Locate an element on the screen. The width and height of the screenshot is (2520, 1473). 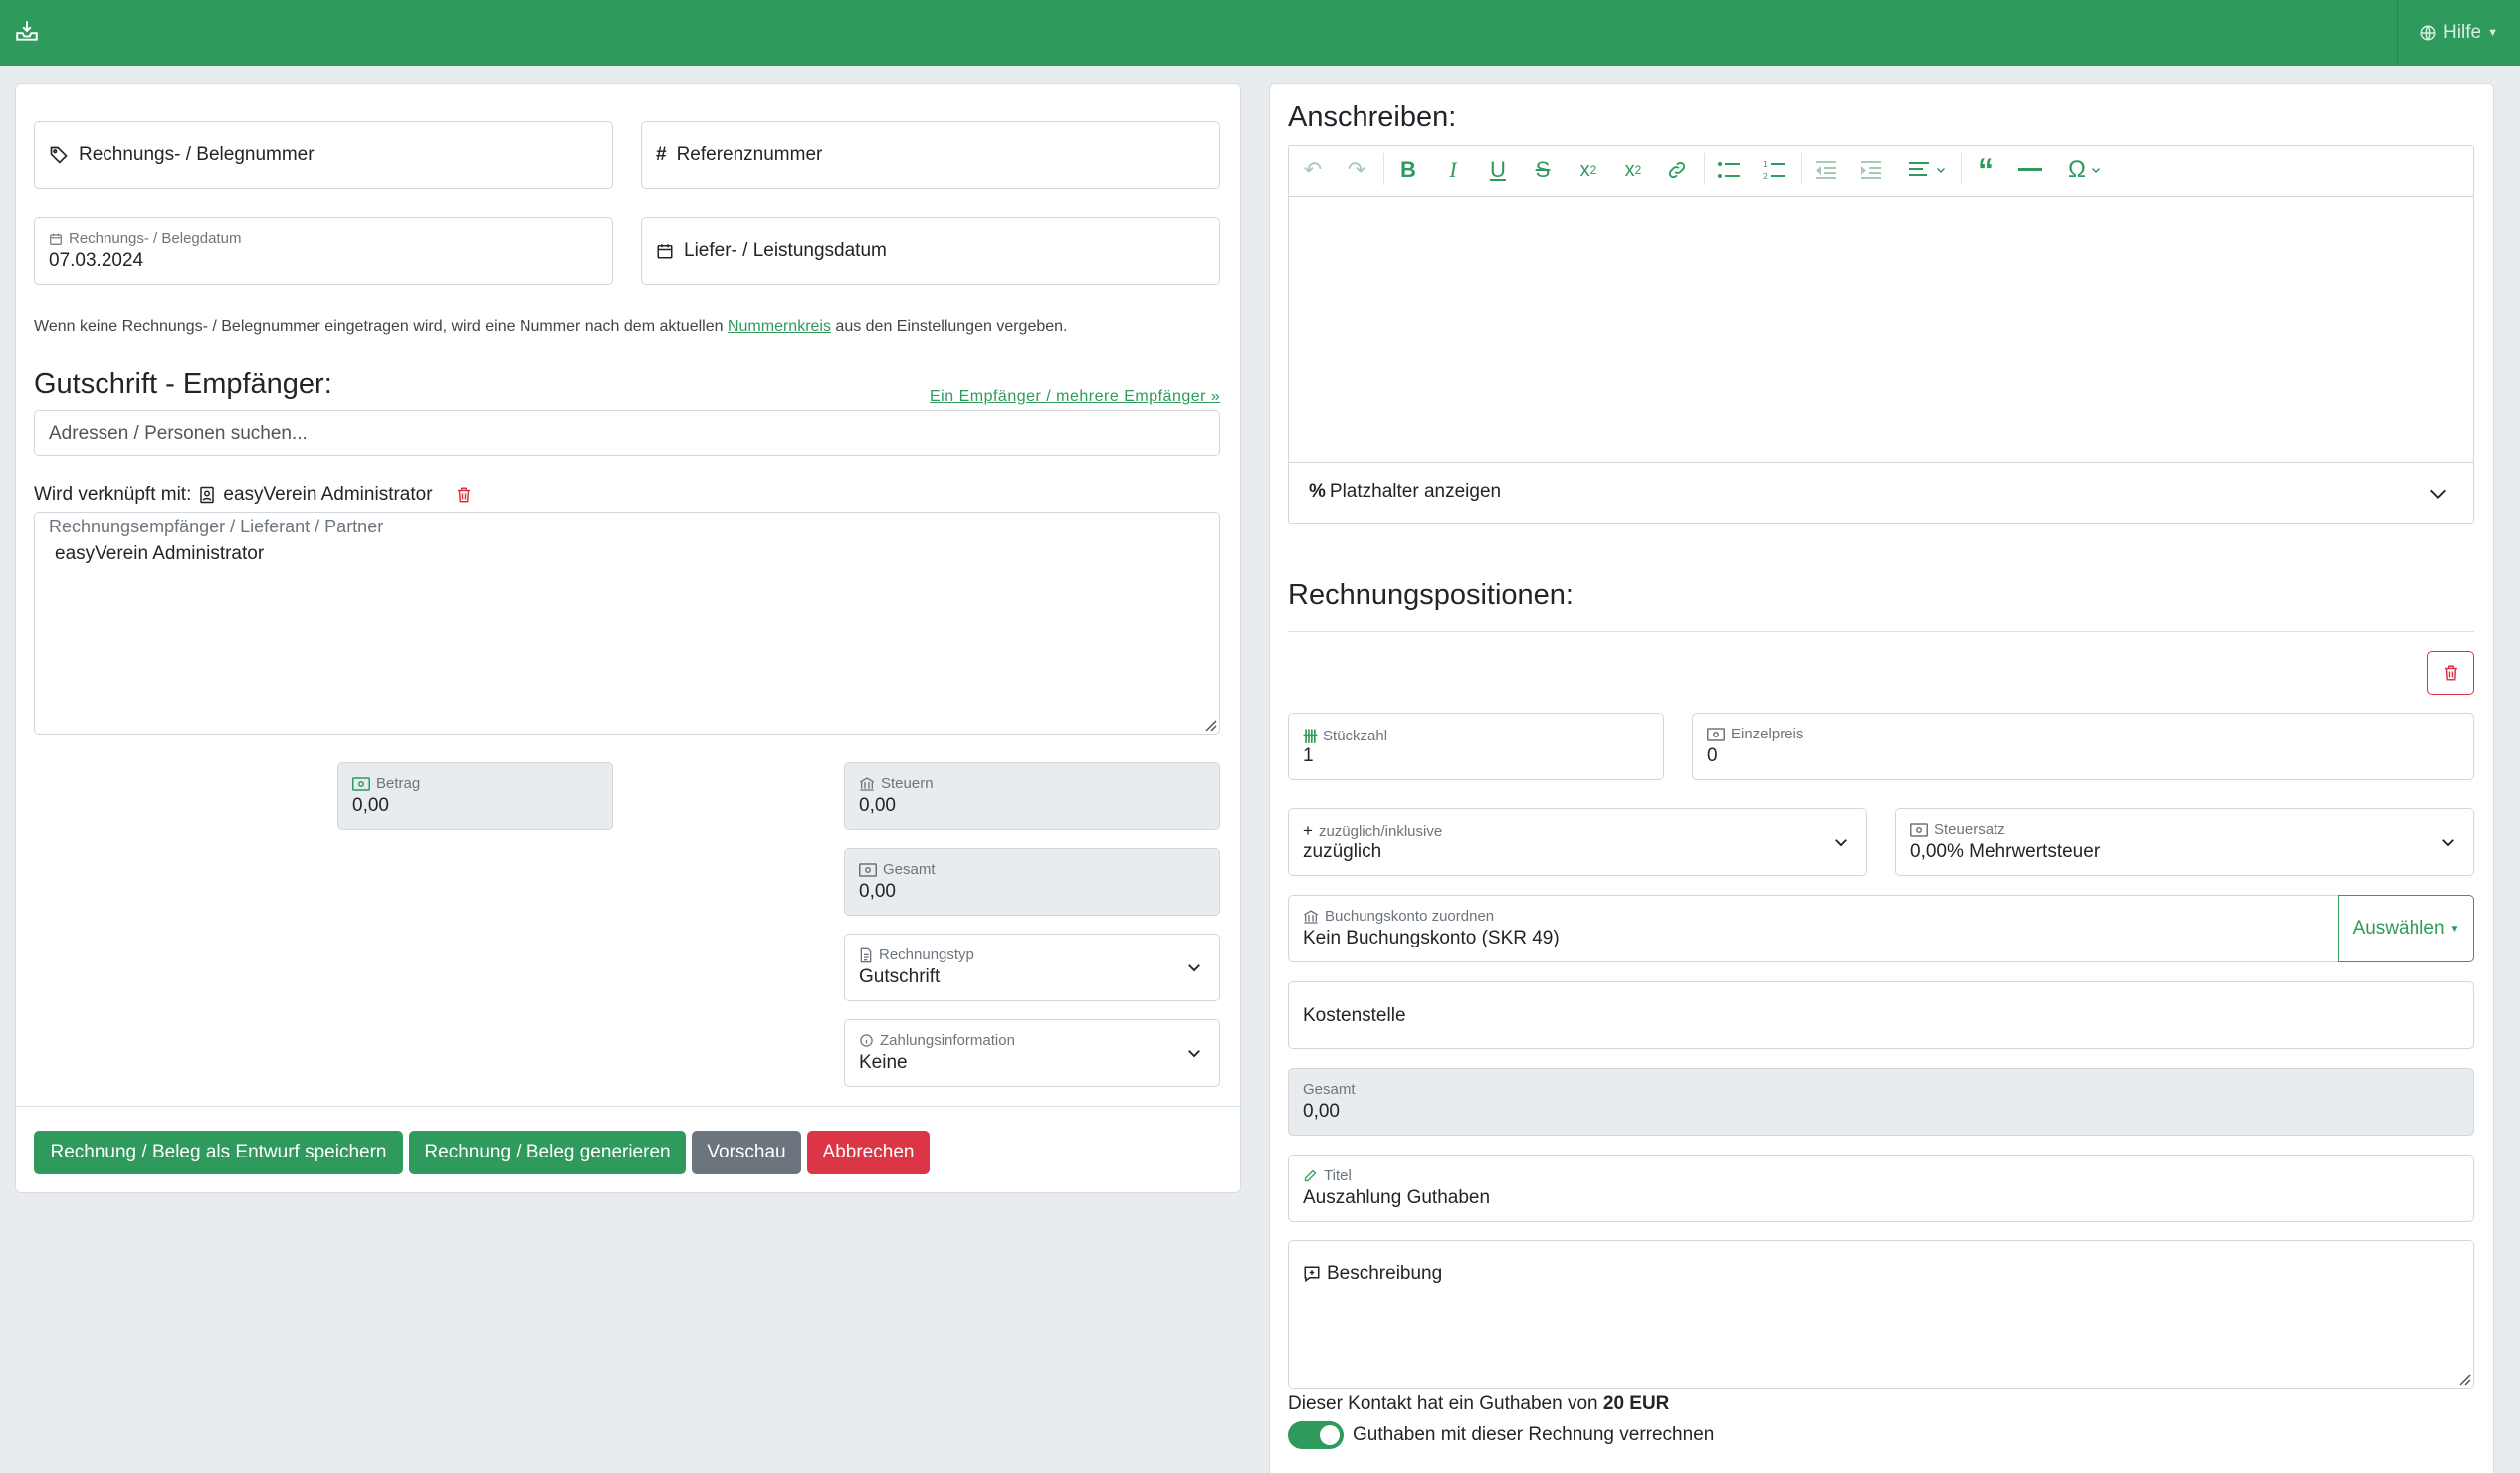
invoice-number-input: Rechnungs- / Belegnummer is located at coordinates (323, 155).